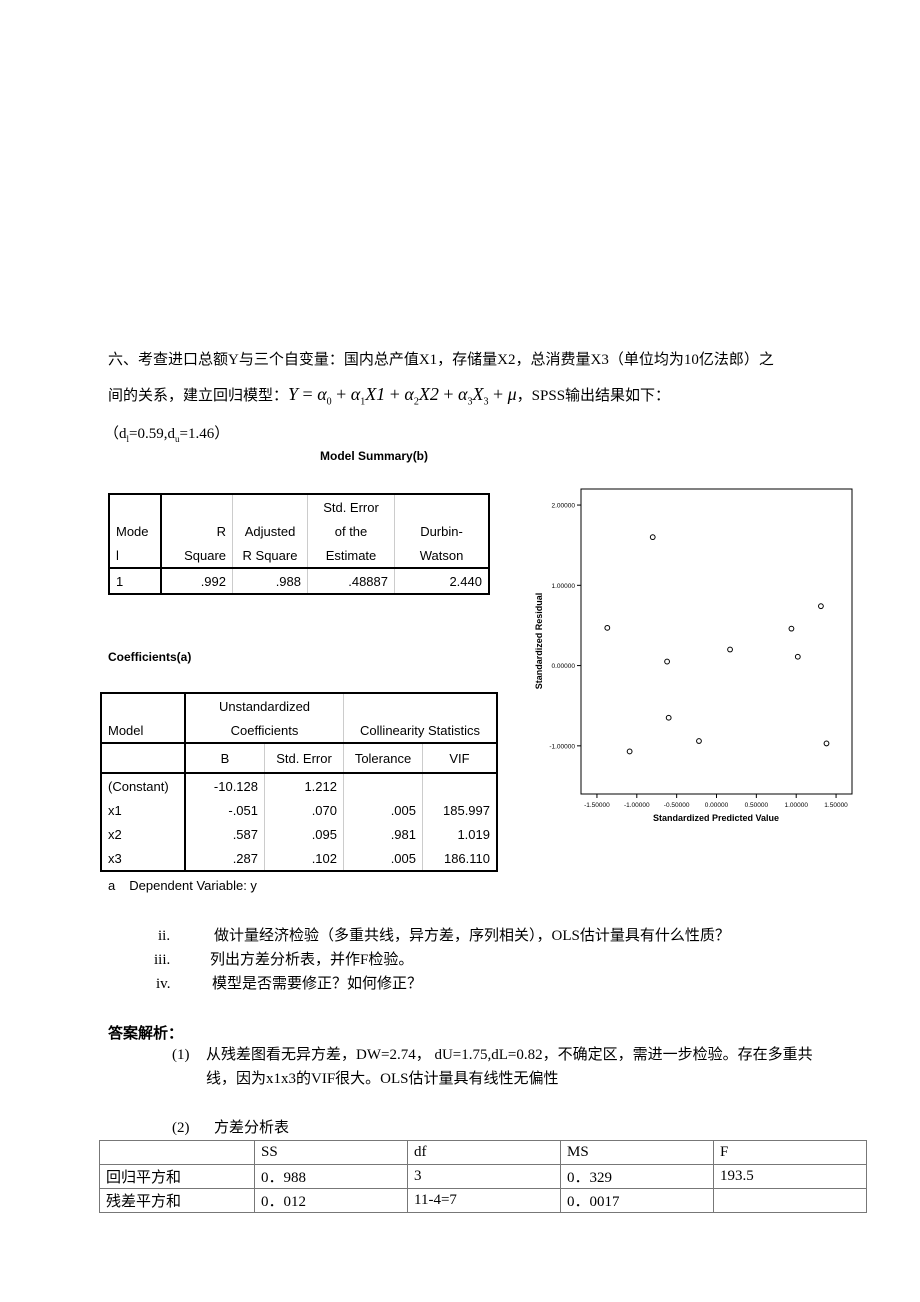 Image resolution: width=920 pixels, height=1302 pixels. What do you see at coordinates (564, 666) in the screenshot?
I see `y-tick-label: 0.00000` at bounding box center [564, 666].